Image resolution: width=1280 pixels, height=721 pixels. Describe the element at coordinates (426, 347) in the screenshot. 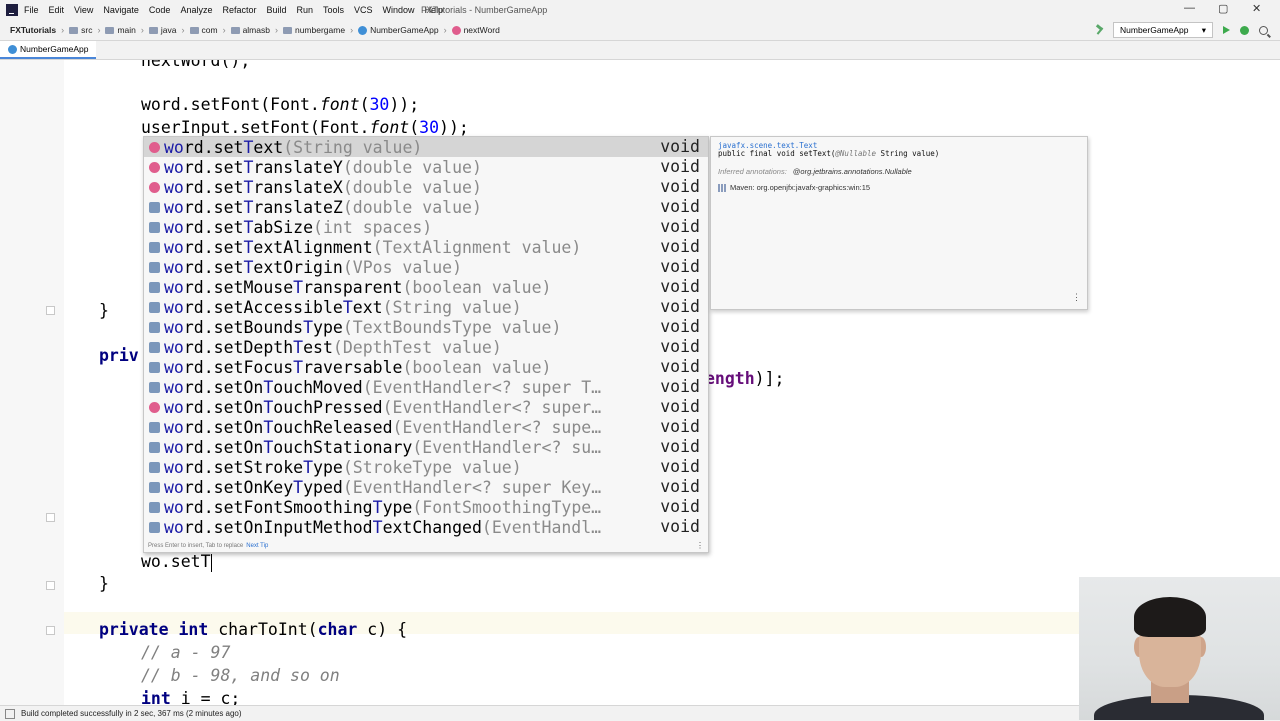

I see `completion-item: word.setDepthTest(DepthTest value) void` at that location.